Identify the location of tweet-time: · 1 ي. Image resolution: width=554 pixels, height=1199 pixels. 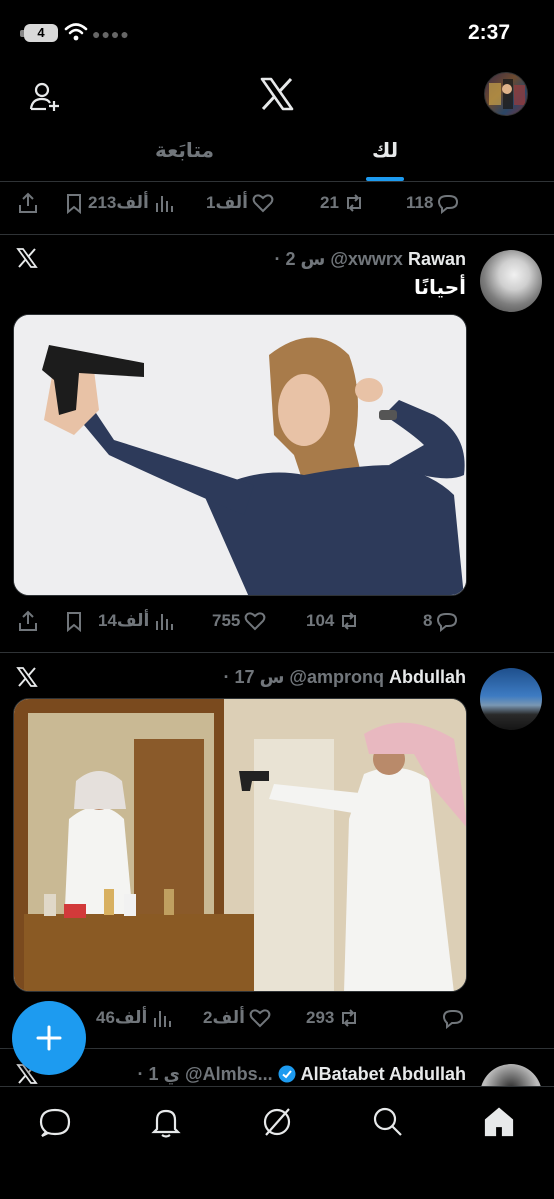
(159, 1074).